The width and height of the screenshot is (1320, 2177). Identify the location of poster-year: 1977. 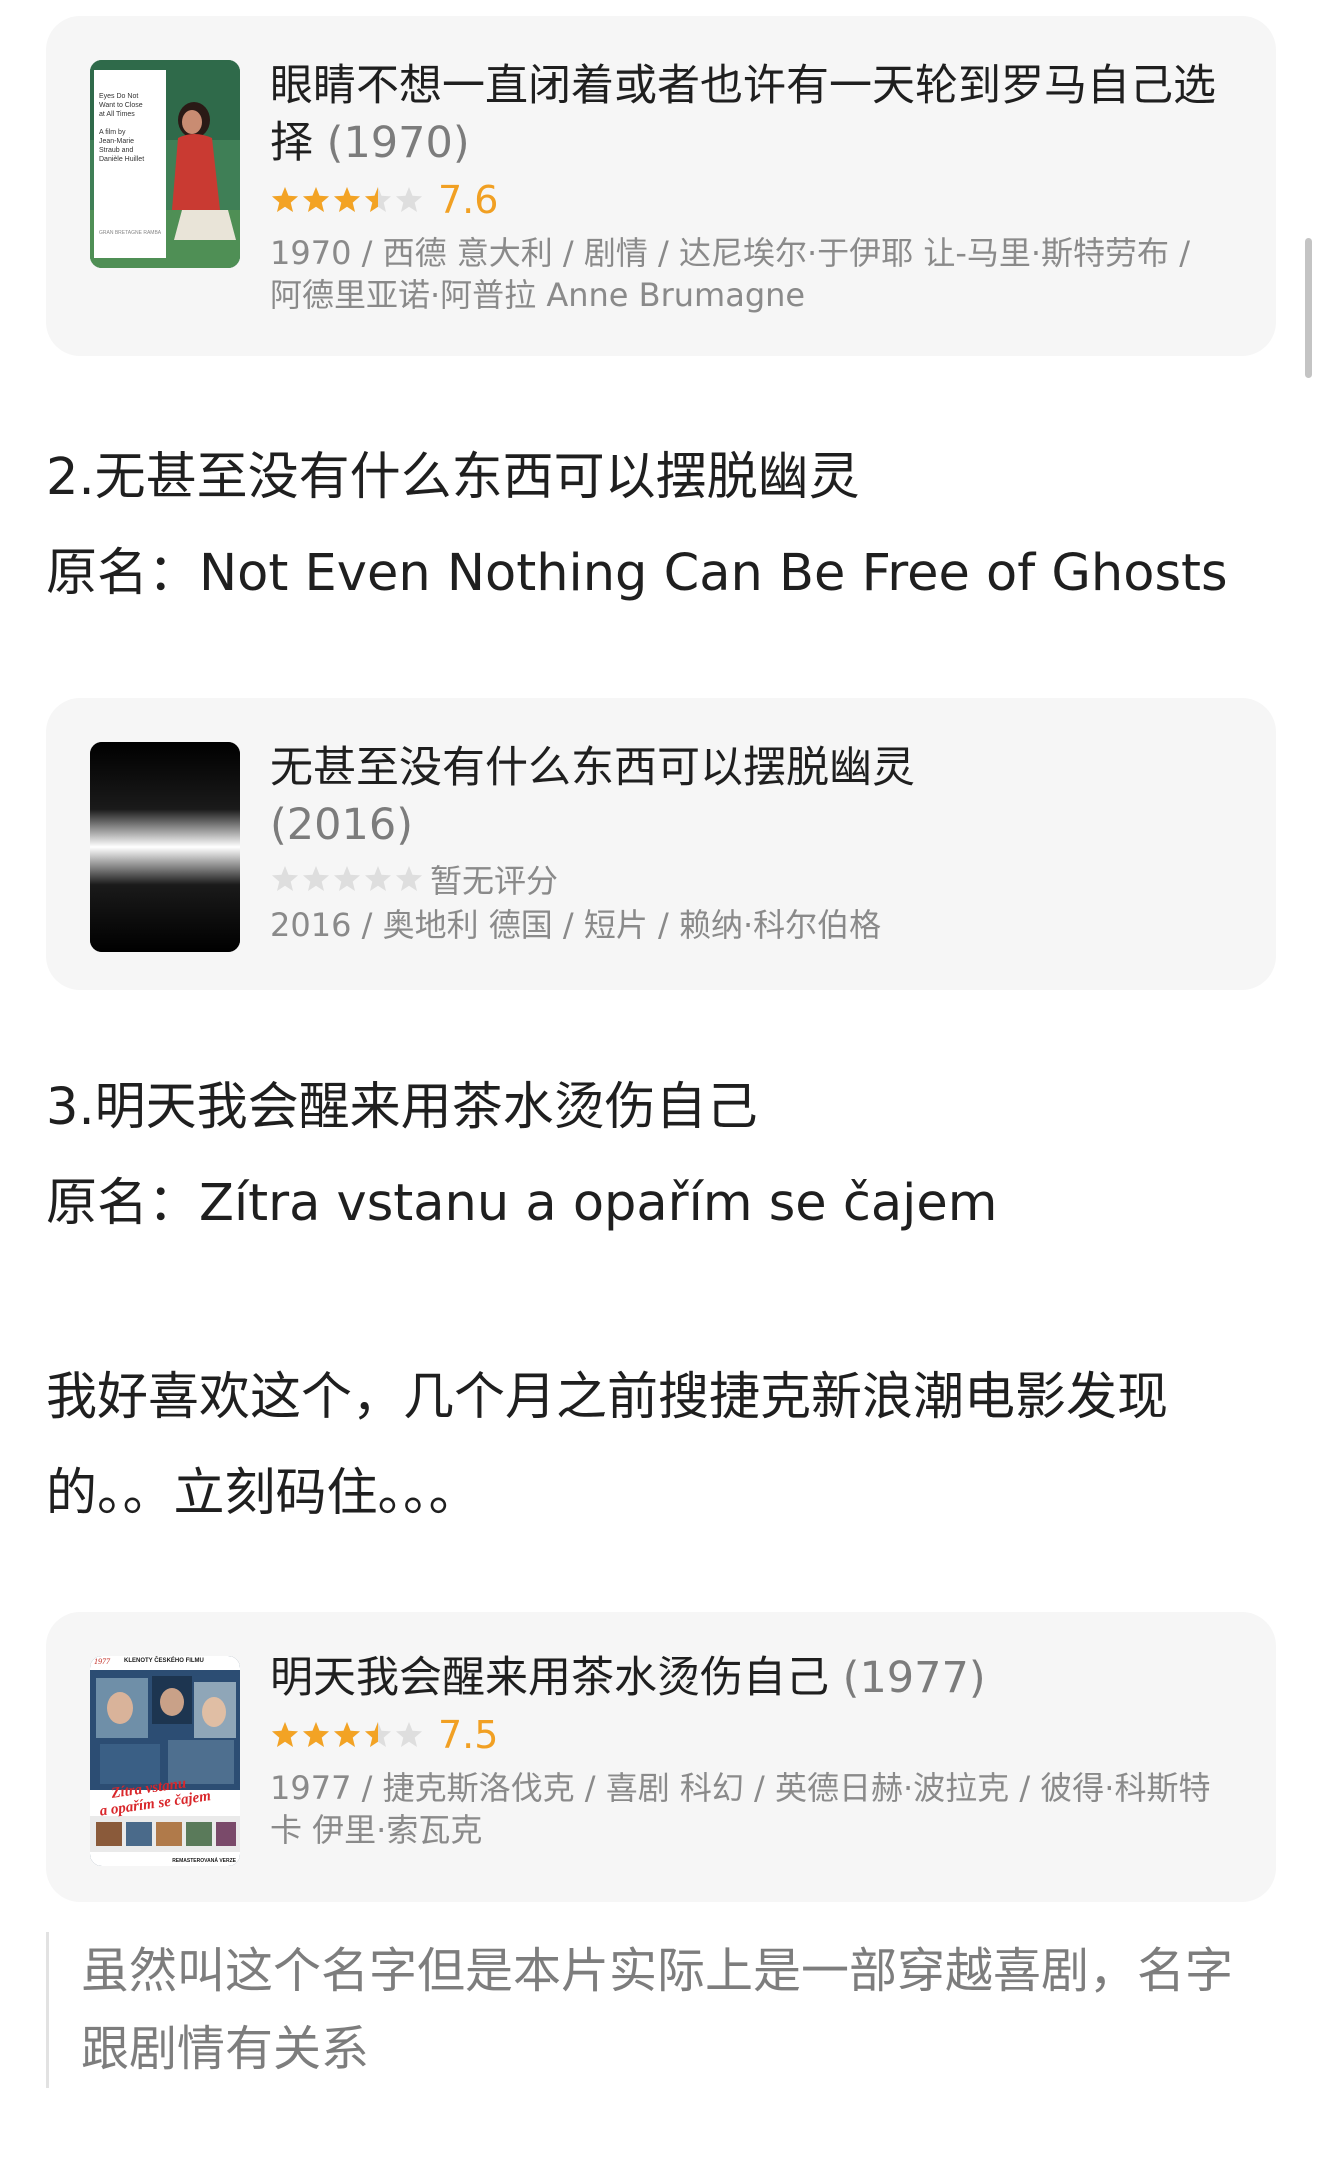
(102, 1661).